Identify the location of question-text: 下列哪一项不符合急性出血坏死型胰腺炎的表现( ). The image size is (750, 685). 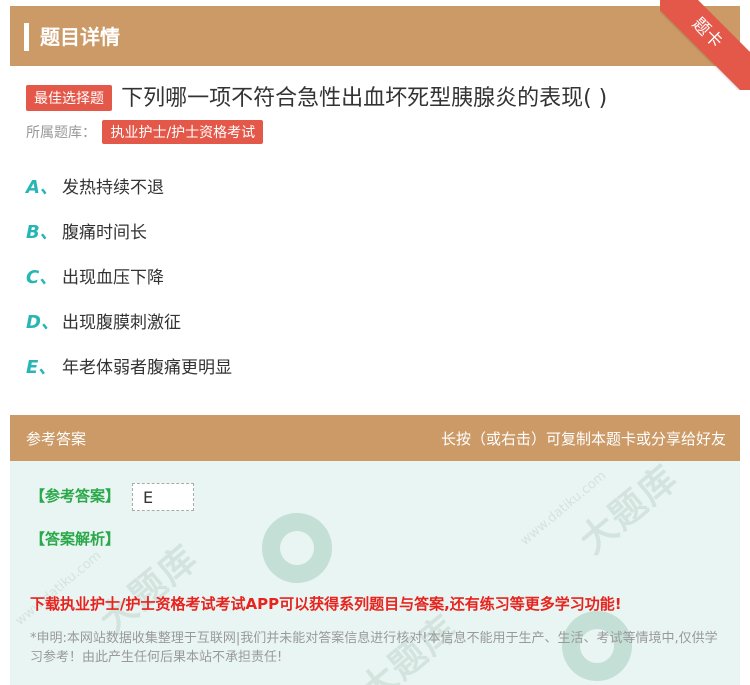
(364, 98).